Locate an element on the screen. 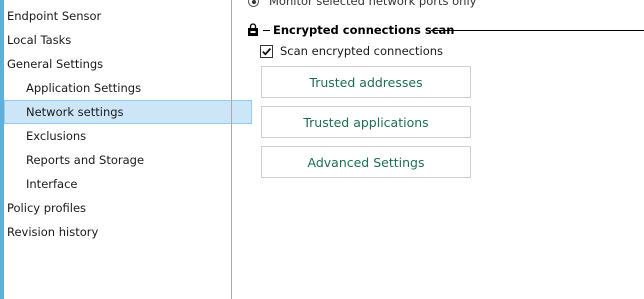  sidebar-item-exclusions: Exclusions is located at coordinates (128, 136).